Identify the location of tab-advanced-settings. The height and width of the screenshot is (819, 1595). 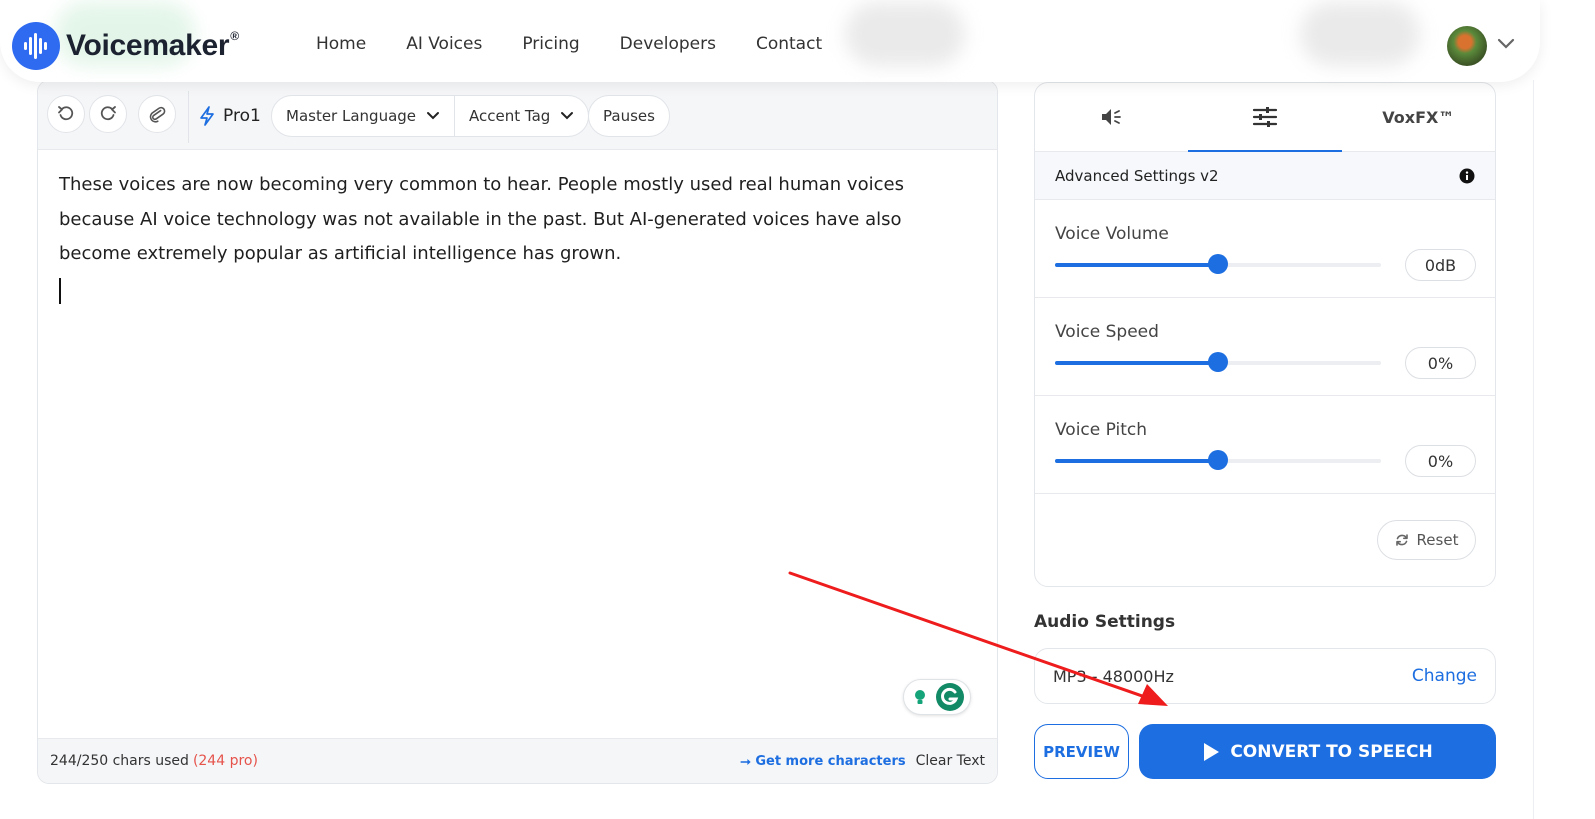
(1265, 117).